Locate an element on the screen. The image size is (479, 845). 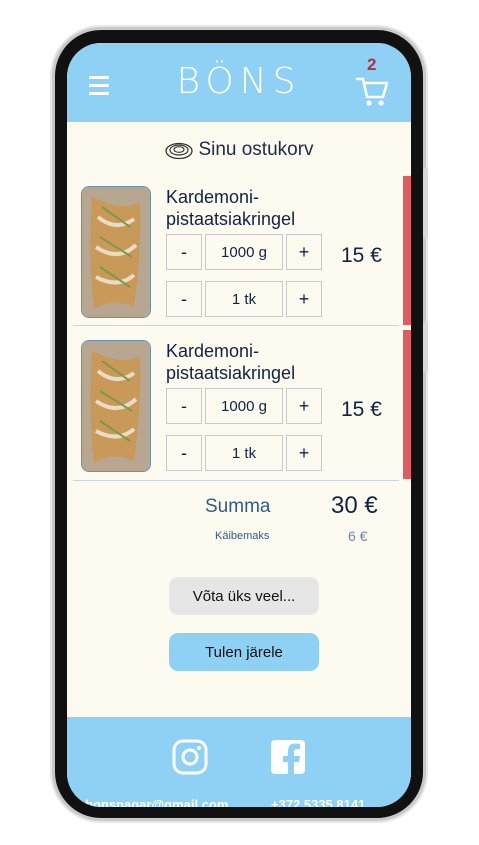
footer-phone-link: +372 5335 8141 is located at coordinates (318, 802).